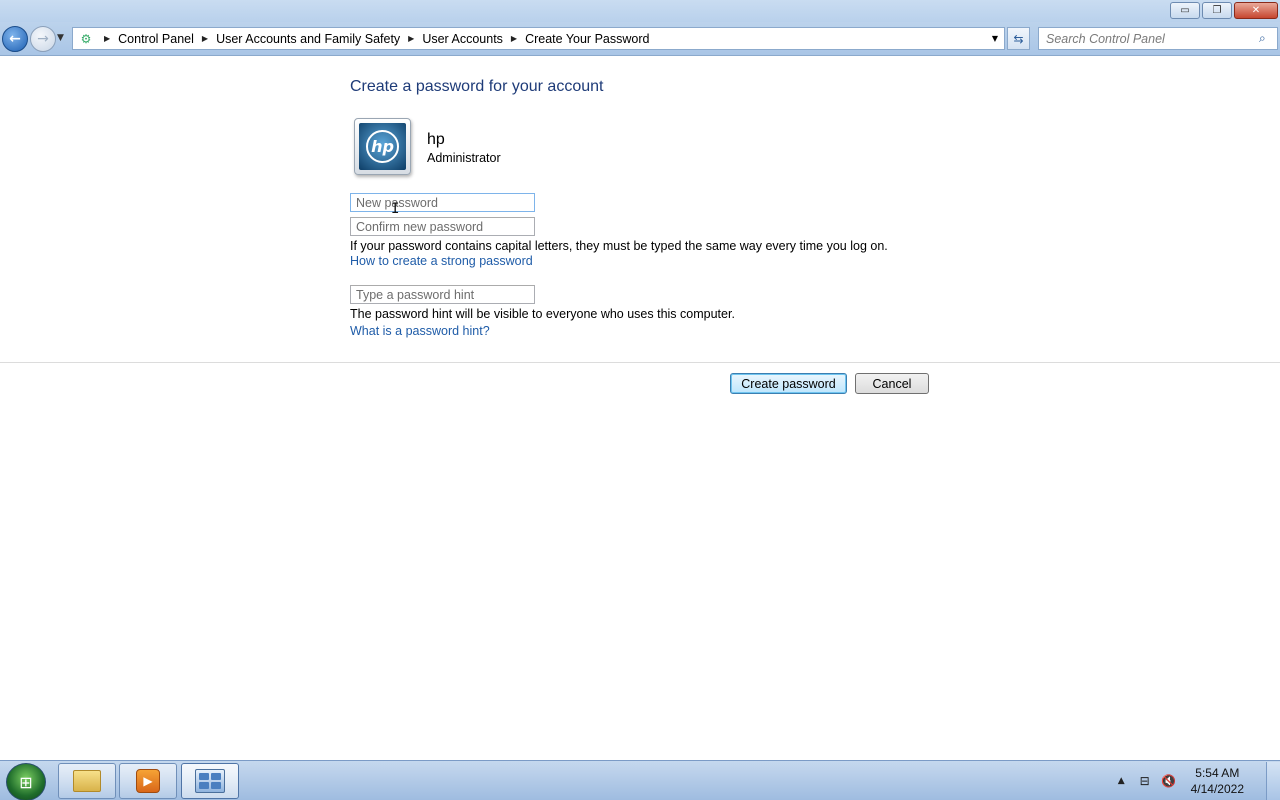 The height and width of the screenshot is (800, 1280). Describe the element at coordinates (1273, 781) in the screenshot. I see `show-desktop-button` at that location.